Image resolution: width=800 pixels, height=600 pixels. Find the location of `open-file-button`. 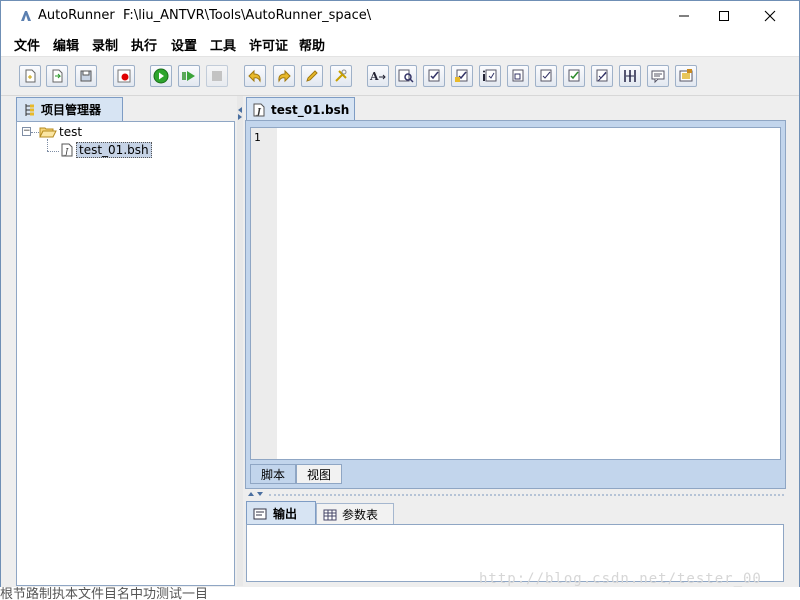

open-file-button is located at coordinates (57, 76).